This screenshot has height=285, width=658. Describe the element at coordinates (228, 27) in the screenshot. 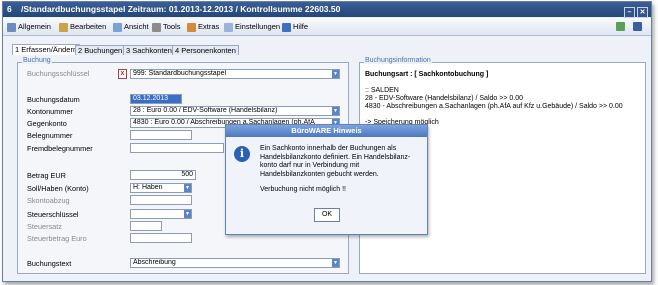

I see `settings-list-icon` at that location.